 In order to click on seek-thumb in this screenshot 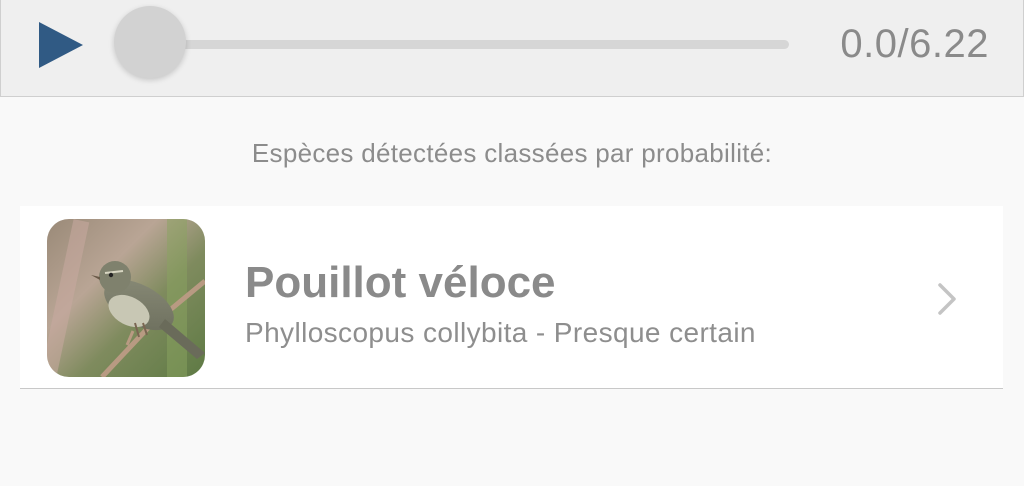, I will do `click(150, 42)`.